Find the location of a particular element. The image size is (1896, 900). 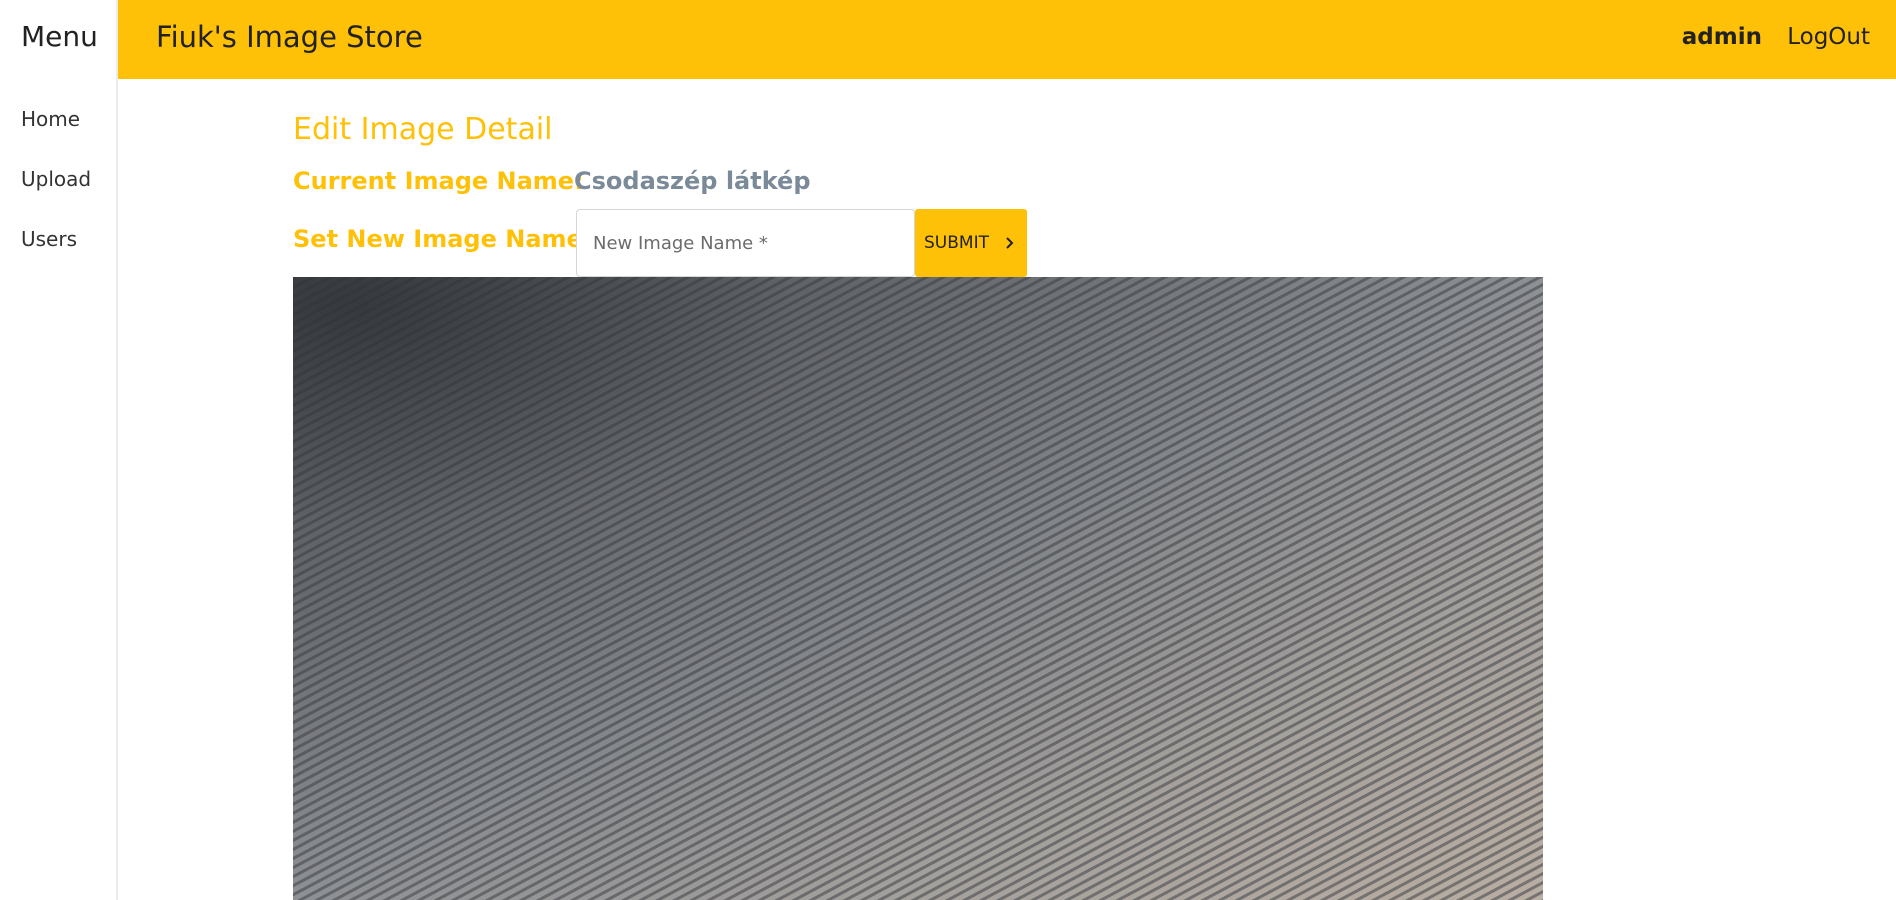

app-title: Fiuk's Image Store is located at coordinates (289, 37).